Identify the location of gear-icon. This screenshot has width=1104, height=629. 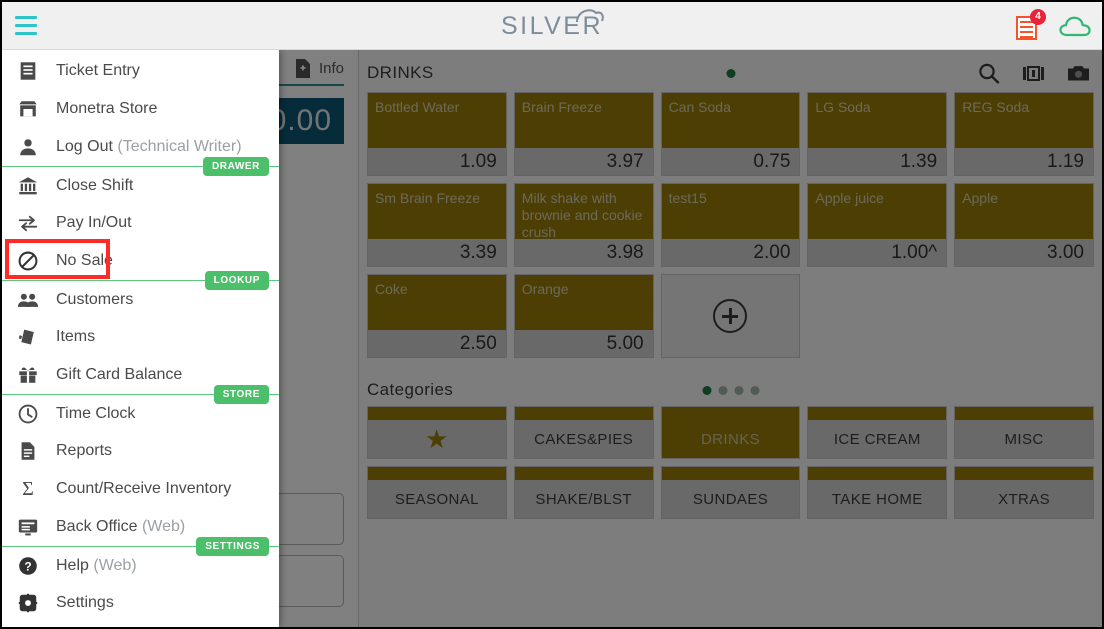
(28, 603).